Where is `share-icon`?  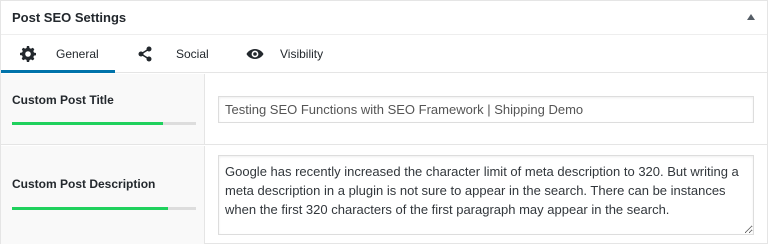
share-icon is located at coordinates (145, 55).